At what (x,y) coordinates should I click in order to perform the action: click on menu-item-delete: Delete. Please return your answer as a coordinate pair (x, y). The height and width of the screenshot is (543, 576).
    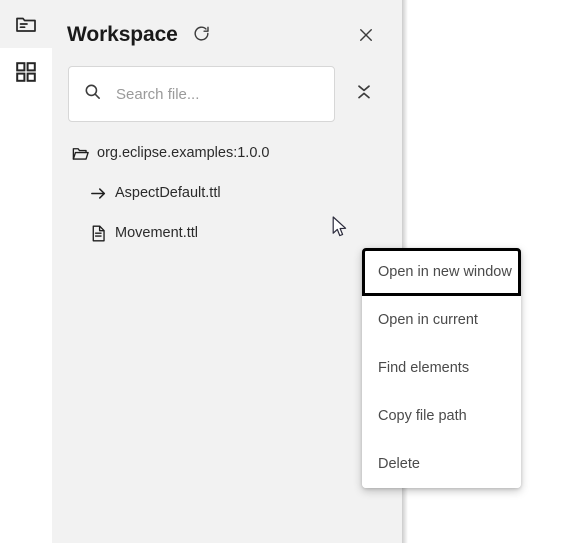
    Looking at the image, I should click on (441, 464).